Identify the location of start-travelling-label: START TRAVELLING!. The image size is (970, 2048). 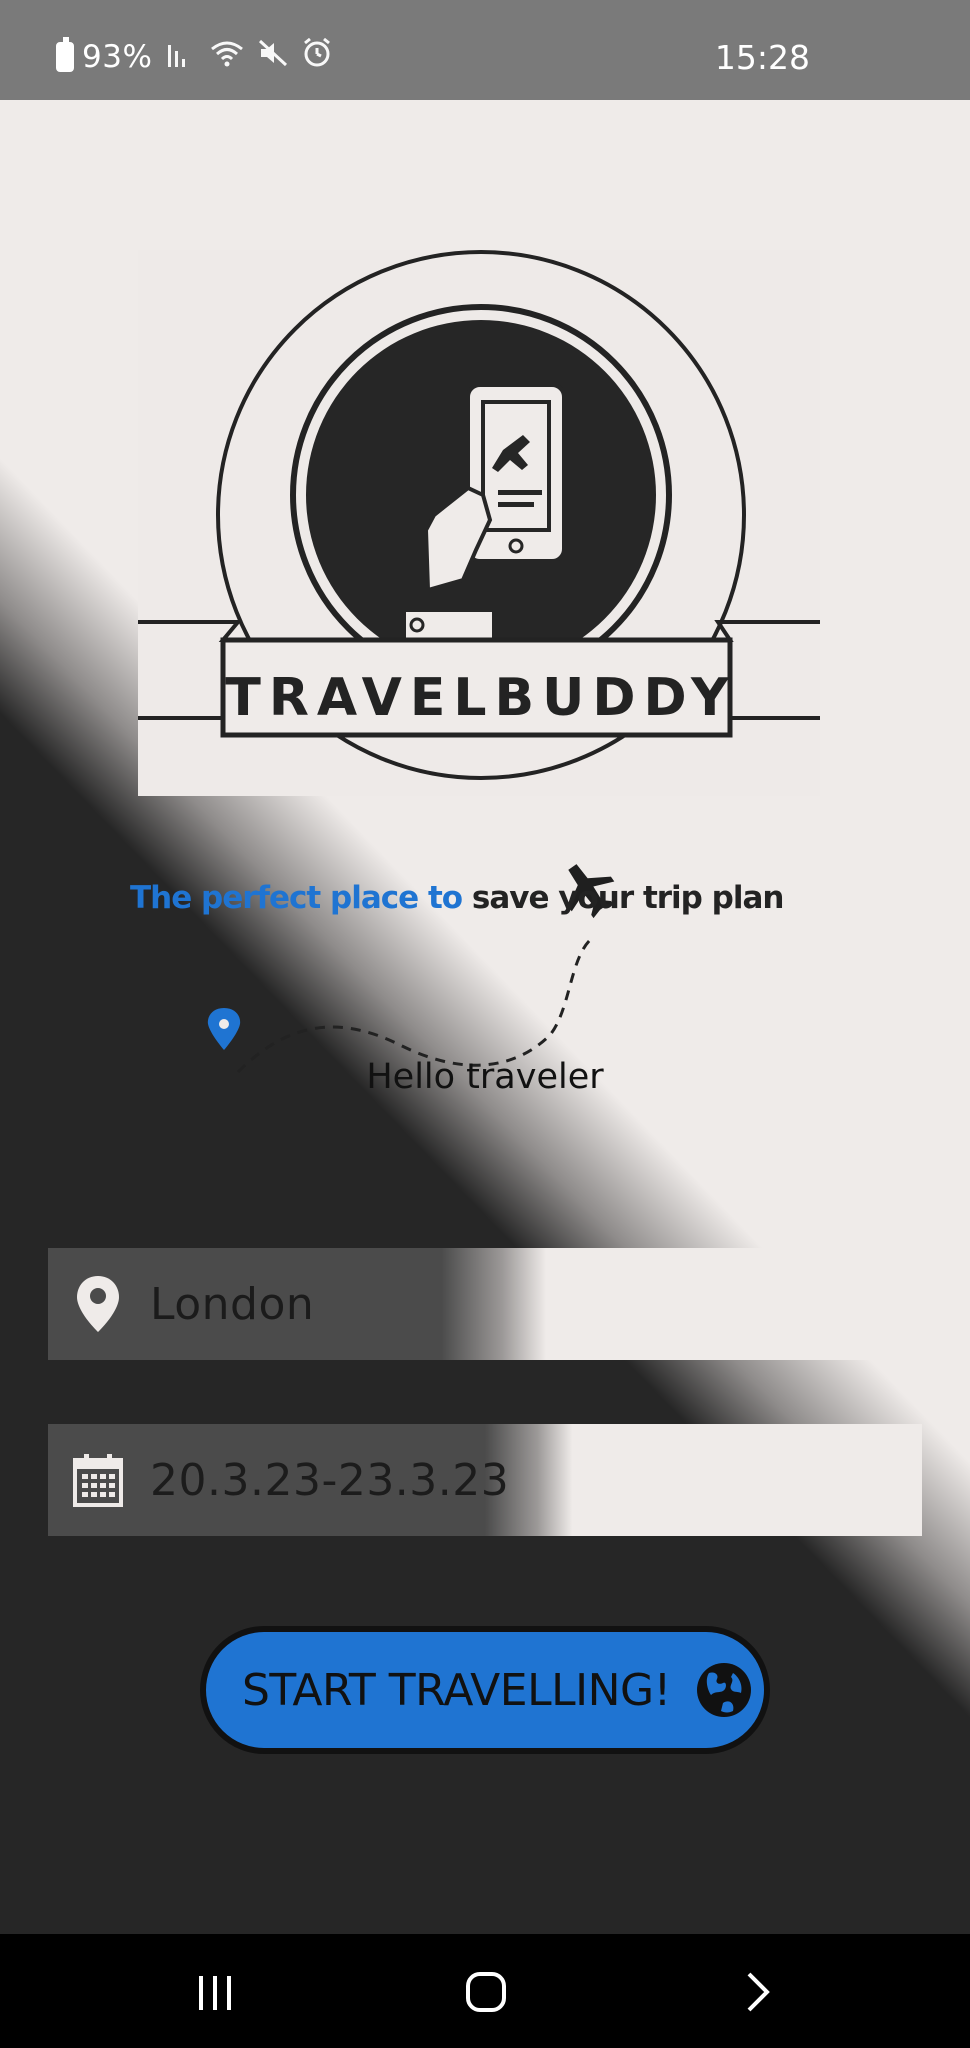
(456, 1690).